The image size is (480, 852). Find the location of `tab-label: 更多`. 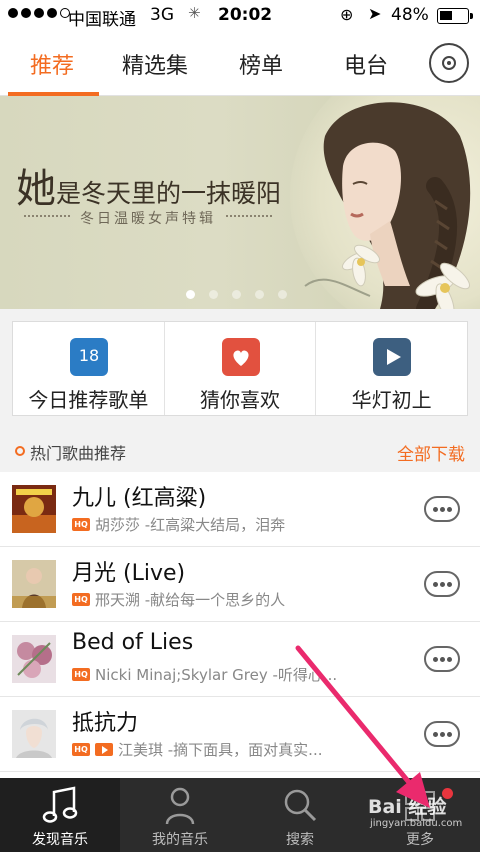

tab-label: 更多 is located at coordinates (420, 840).